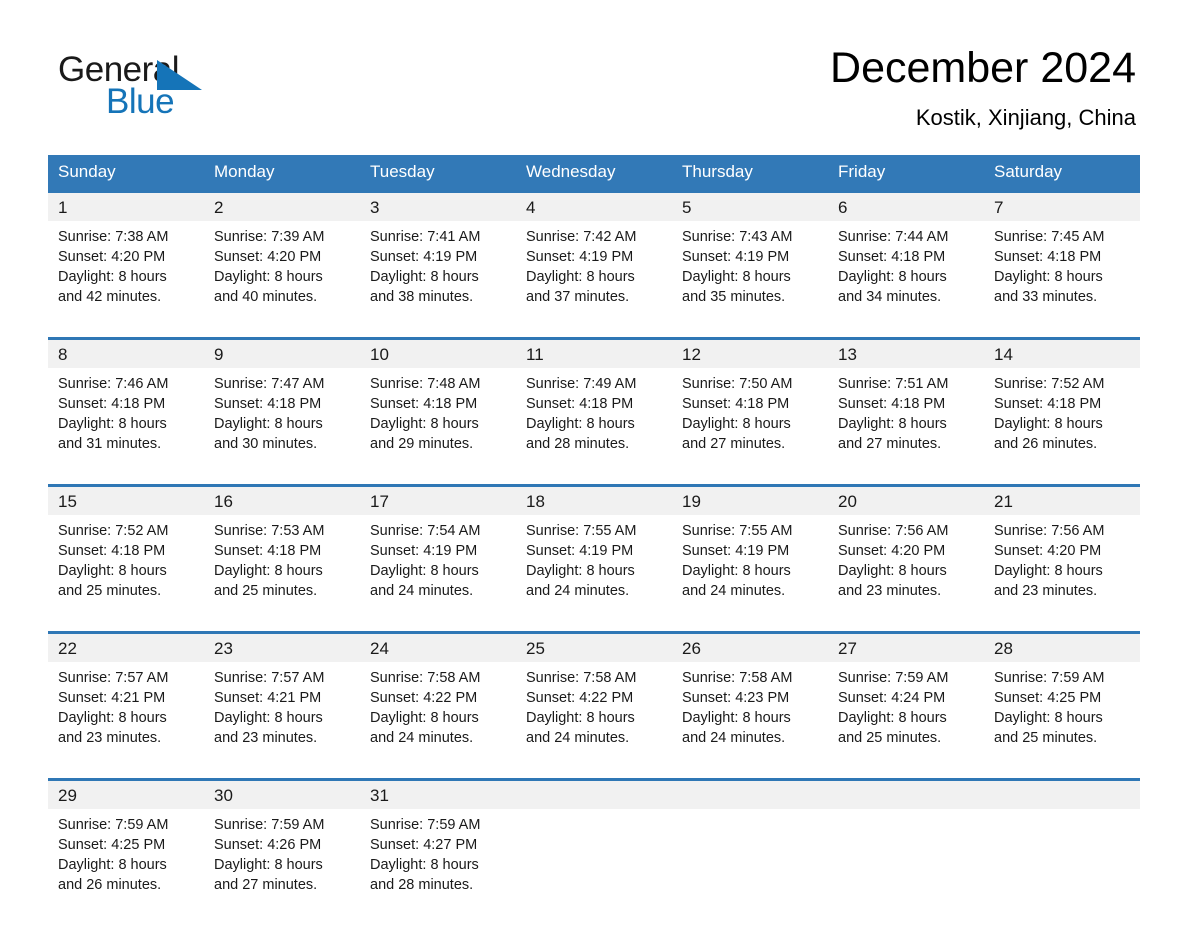  Describe the element at coordinates (282, 501) in the screenshot. I see `day-number-cell: 16` at that location.